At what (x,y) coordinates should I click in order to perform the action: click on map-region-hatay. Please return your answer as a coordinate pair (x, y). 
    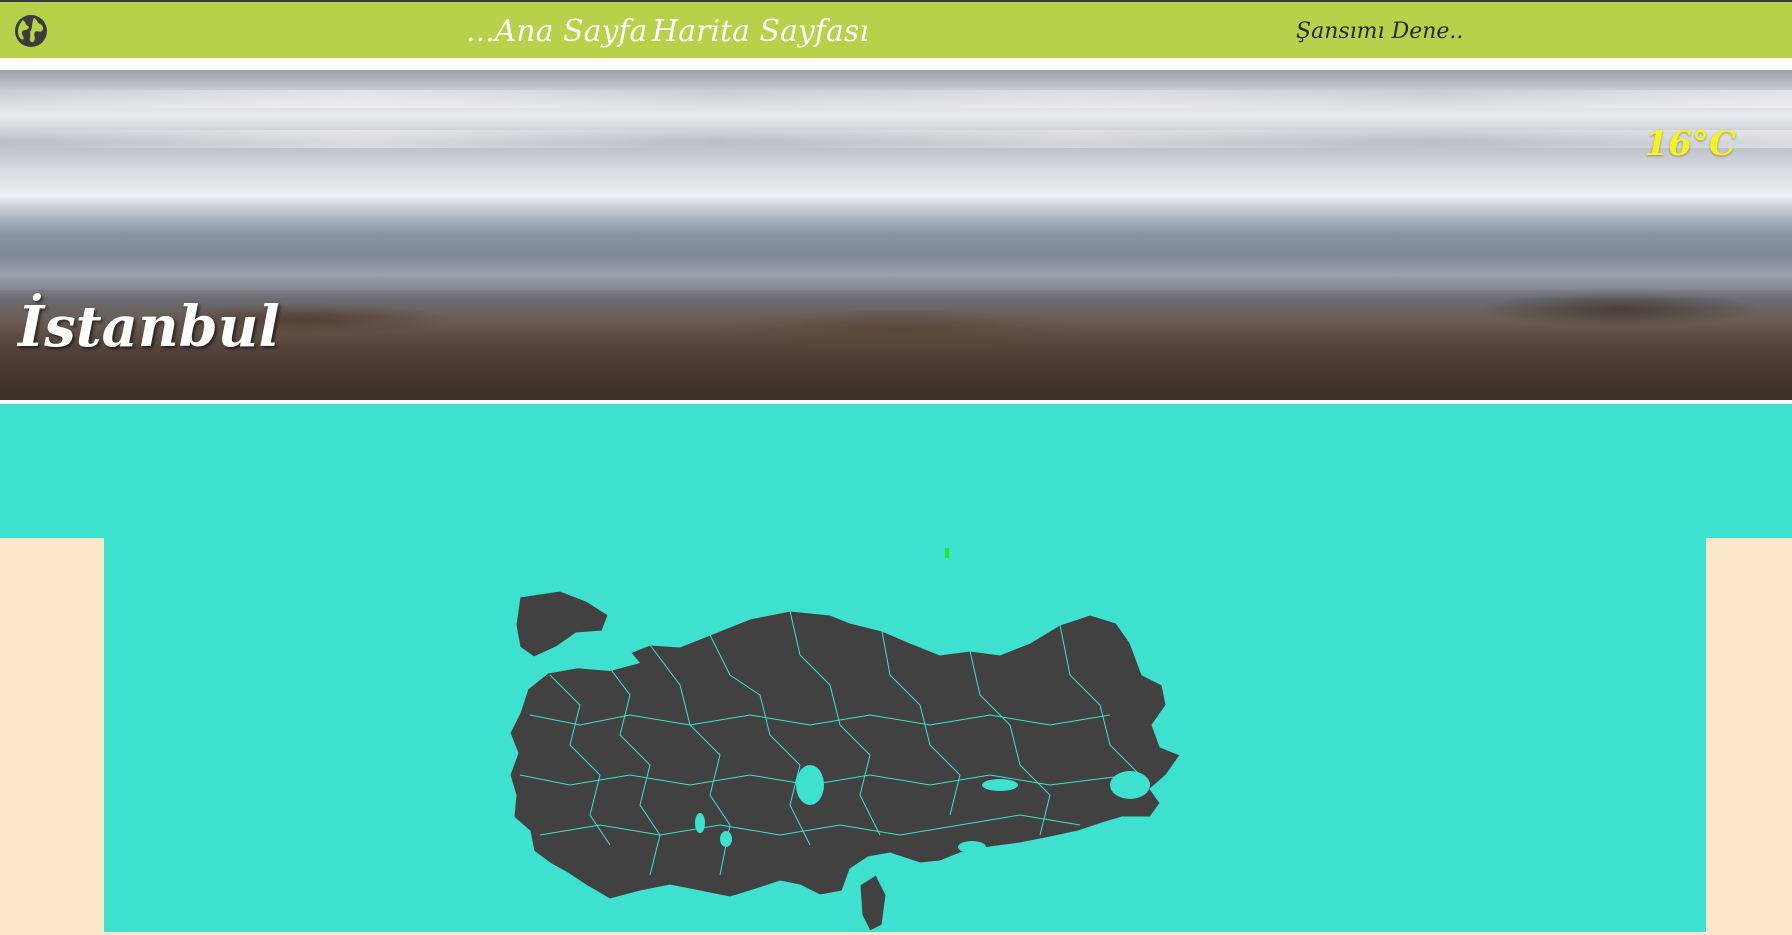
    Looking at the image, I should click on (873, 903).